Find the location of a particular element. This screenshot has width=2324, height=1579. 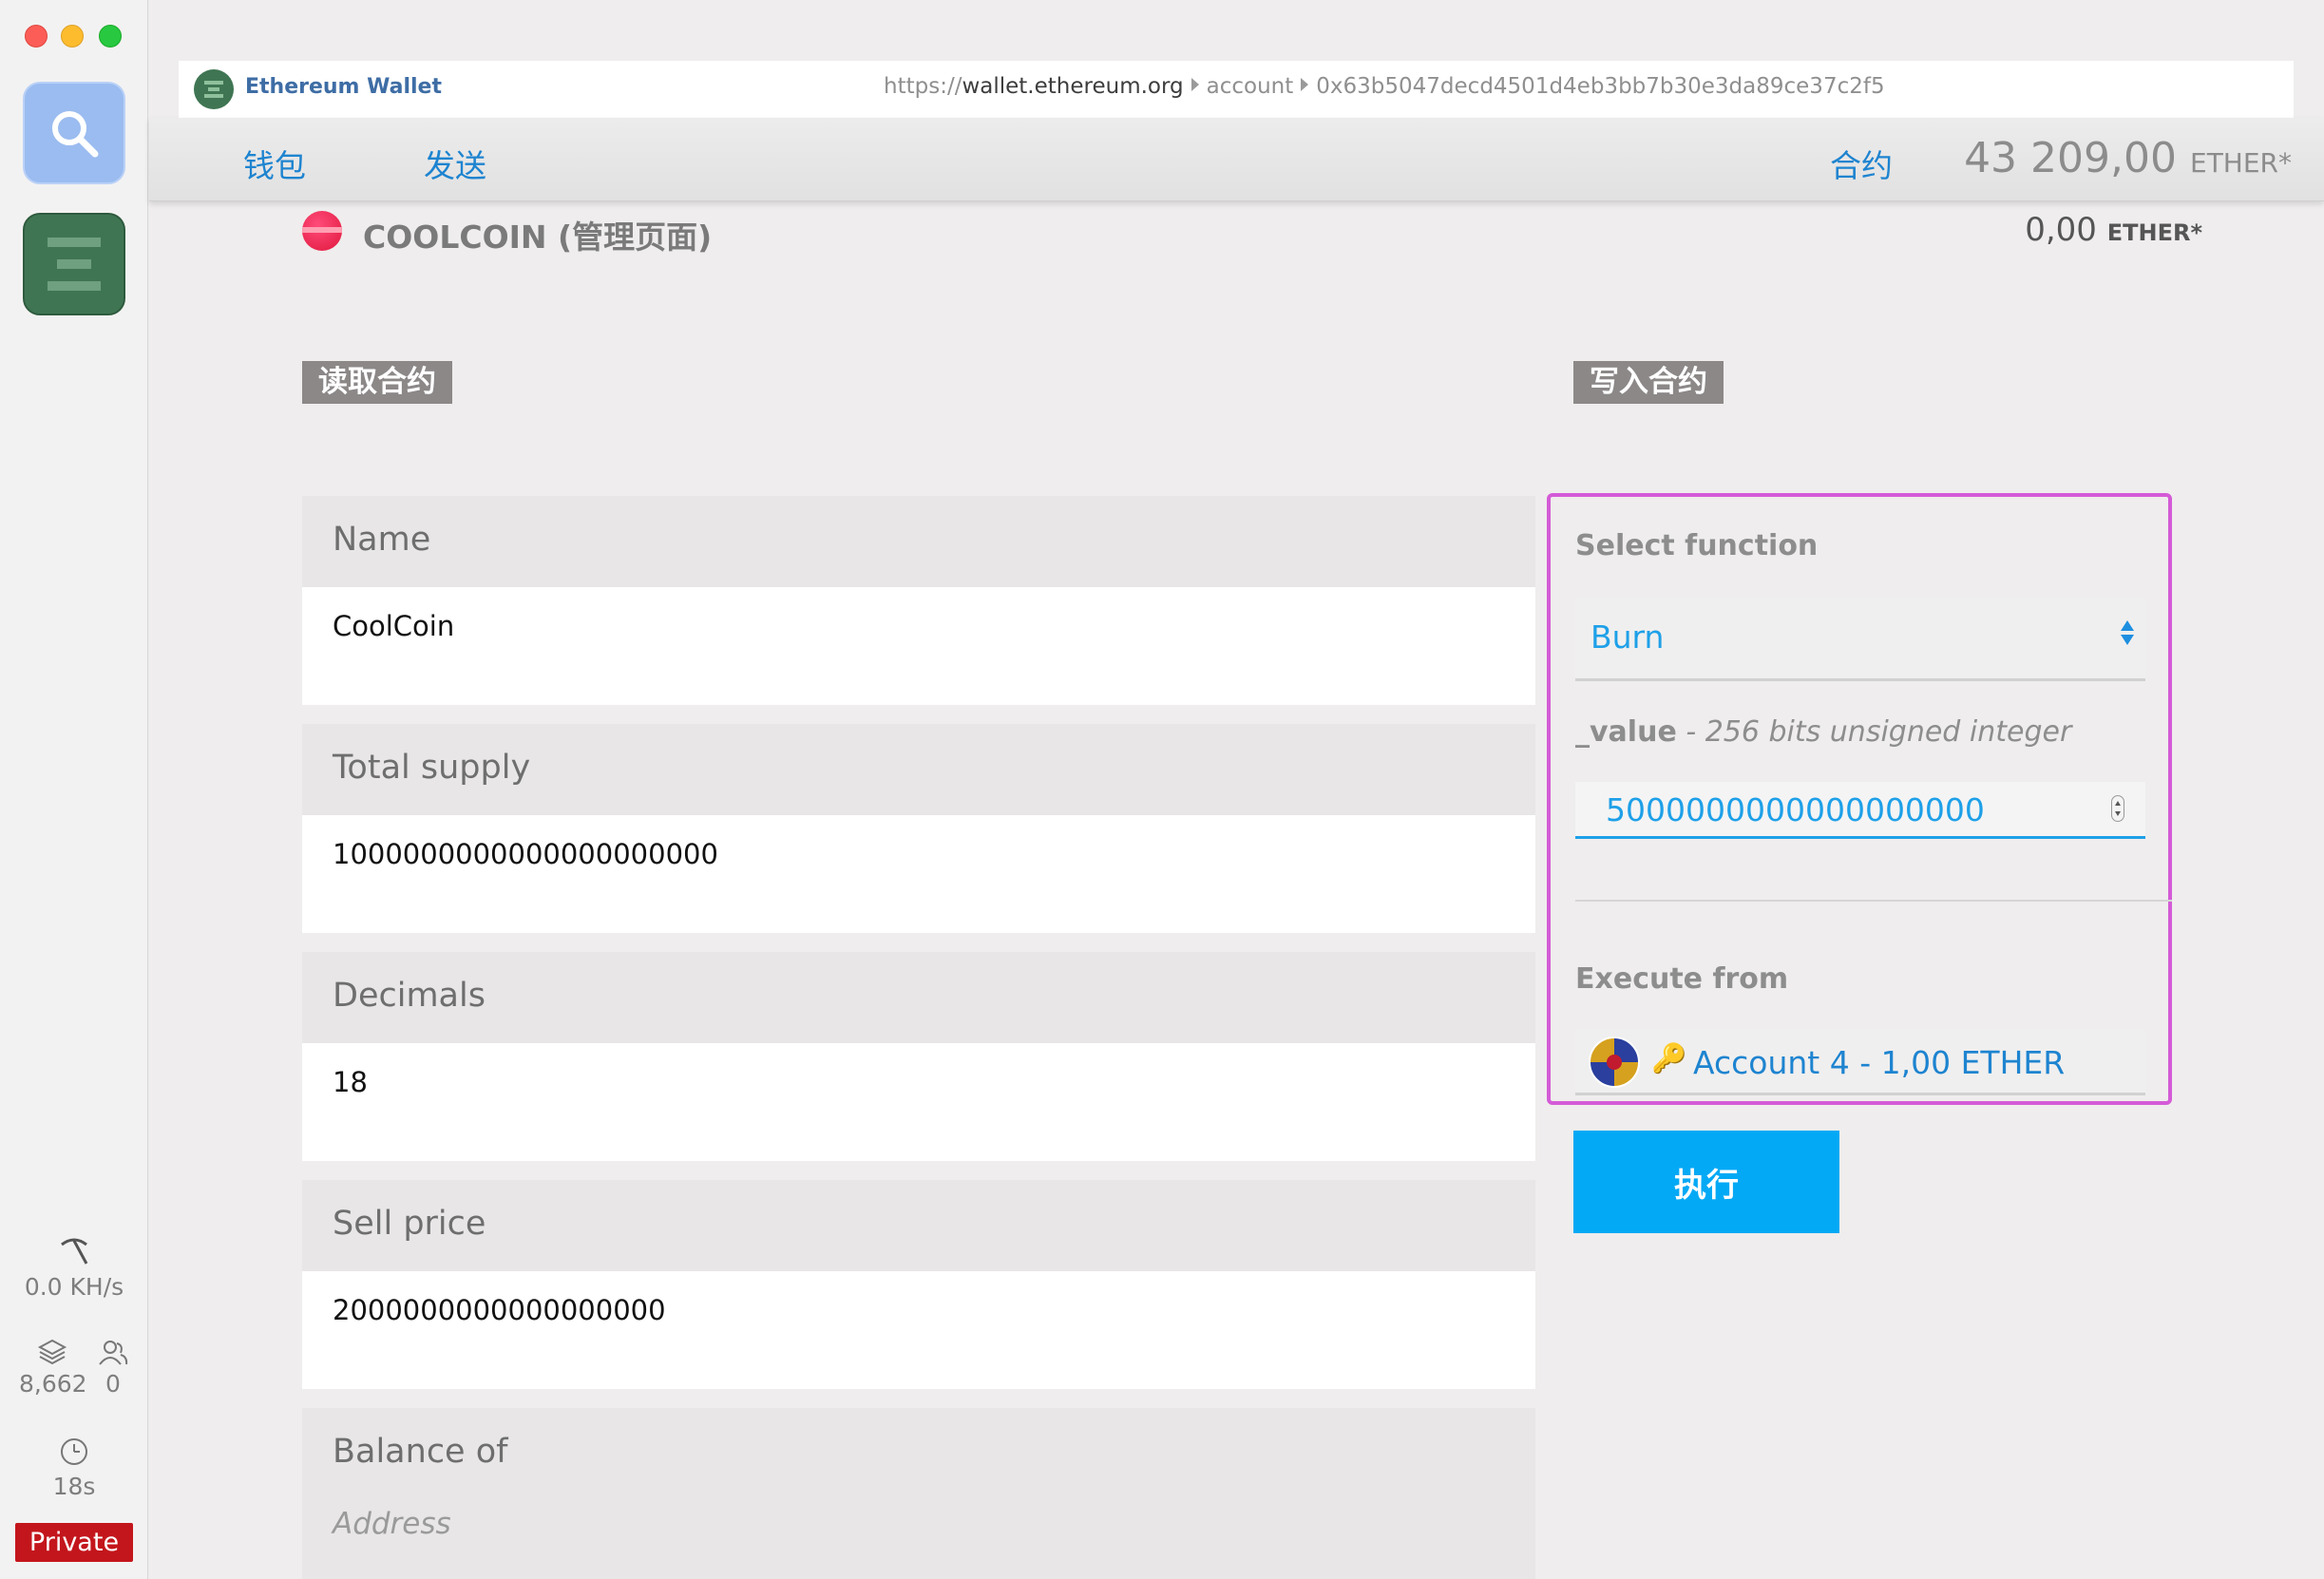

token-icon is located at coordinates (322, 231).